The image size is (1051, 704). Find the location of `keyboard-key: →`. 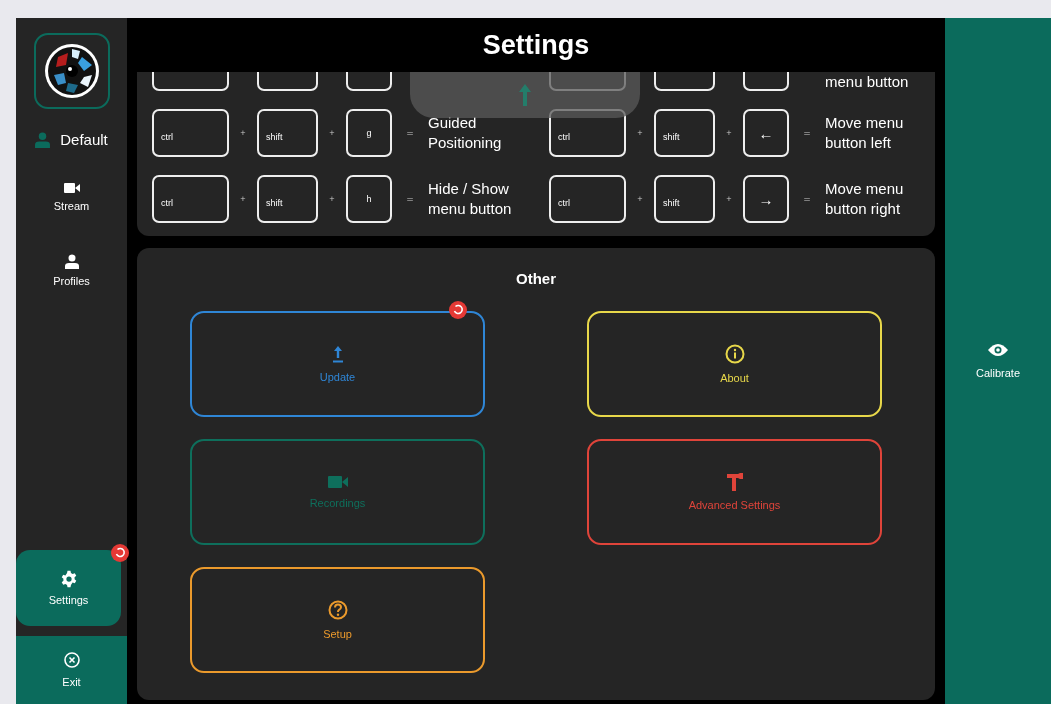

keyboard-key: → is located at coordinates (766, 199).